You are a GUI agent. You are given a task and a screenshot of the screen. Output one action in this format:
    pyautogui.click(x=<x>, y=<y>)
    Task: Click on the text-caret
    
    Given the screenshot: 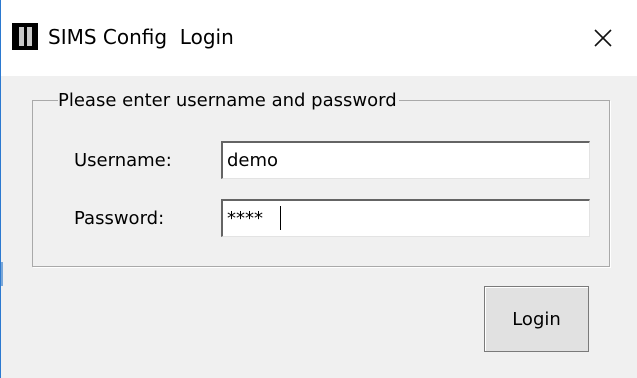 What is the action you would take?
    pyautogui.click(x=280, y=218)
    